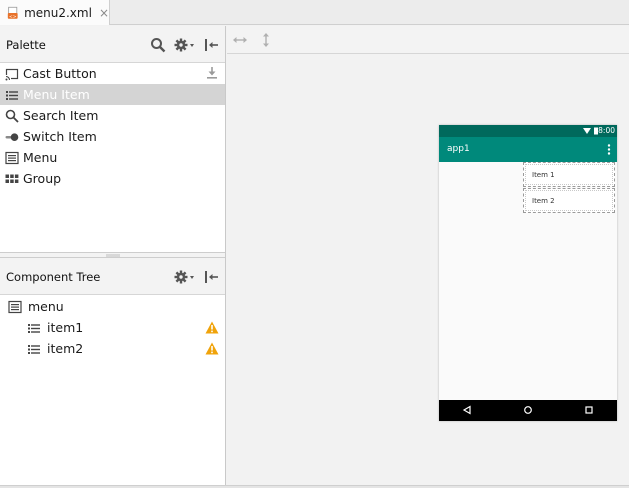 This screenshot has height=488, width=629. Describe the element at coordinates (12, 12) in the screenshot. I see `xml-file-icon: <>` at that location.